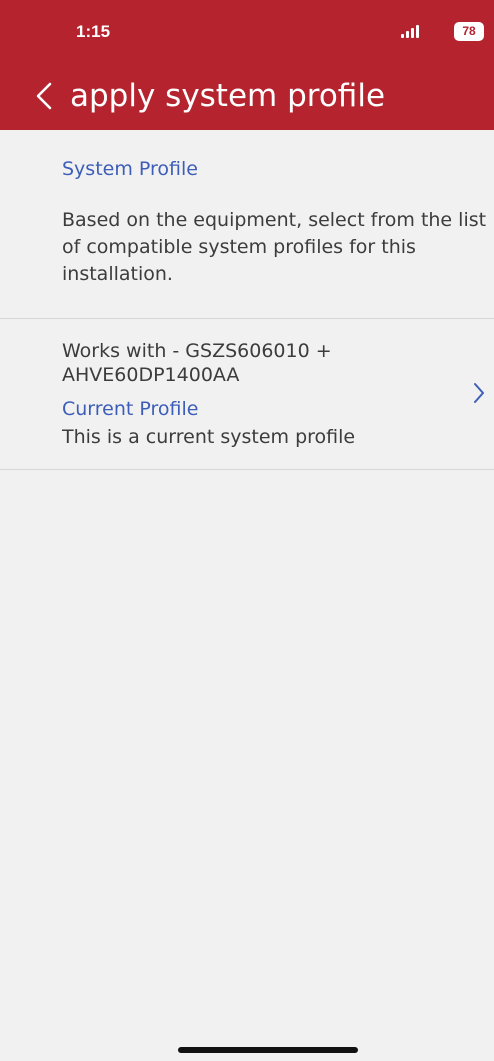  Describe the element at coordinates (247, 65) in the screenshot. I see `app-header: 1:15 78 apply system profile` at that location.